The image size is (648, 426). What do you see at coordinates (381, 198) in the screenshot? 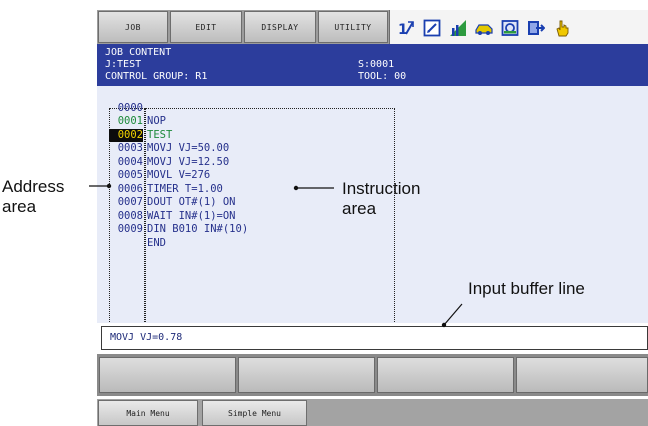
I see `instruction-area-annotation: Instruction area` at bounding box center [381, 198].